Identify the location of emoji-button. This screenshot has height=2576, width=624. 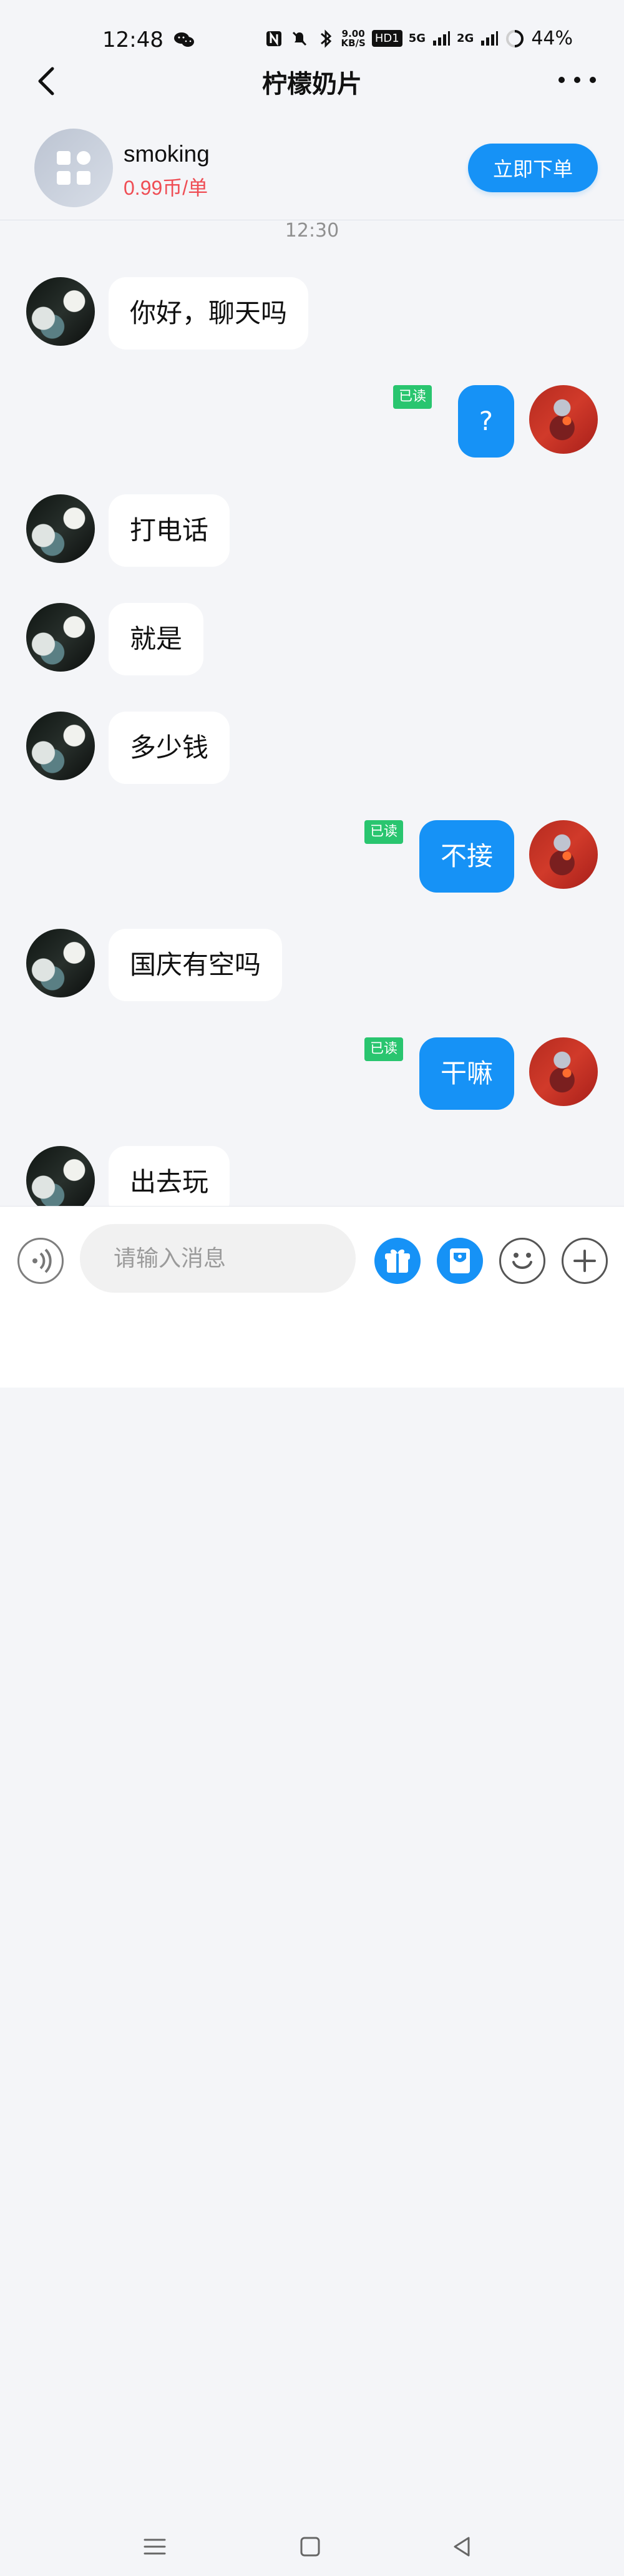
(522, 1261).